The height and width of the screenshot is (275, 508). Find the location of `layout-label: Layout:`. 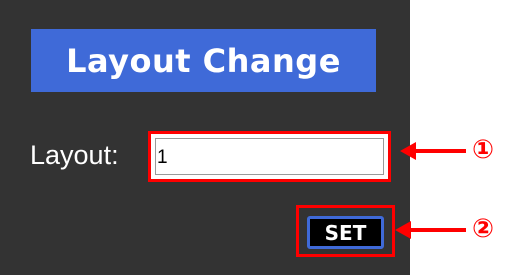

layout-label: Layout: is located at coordinates (74, 155).